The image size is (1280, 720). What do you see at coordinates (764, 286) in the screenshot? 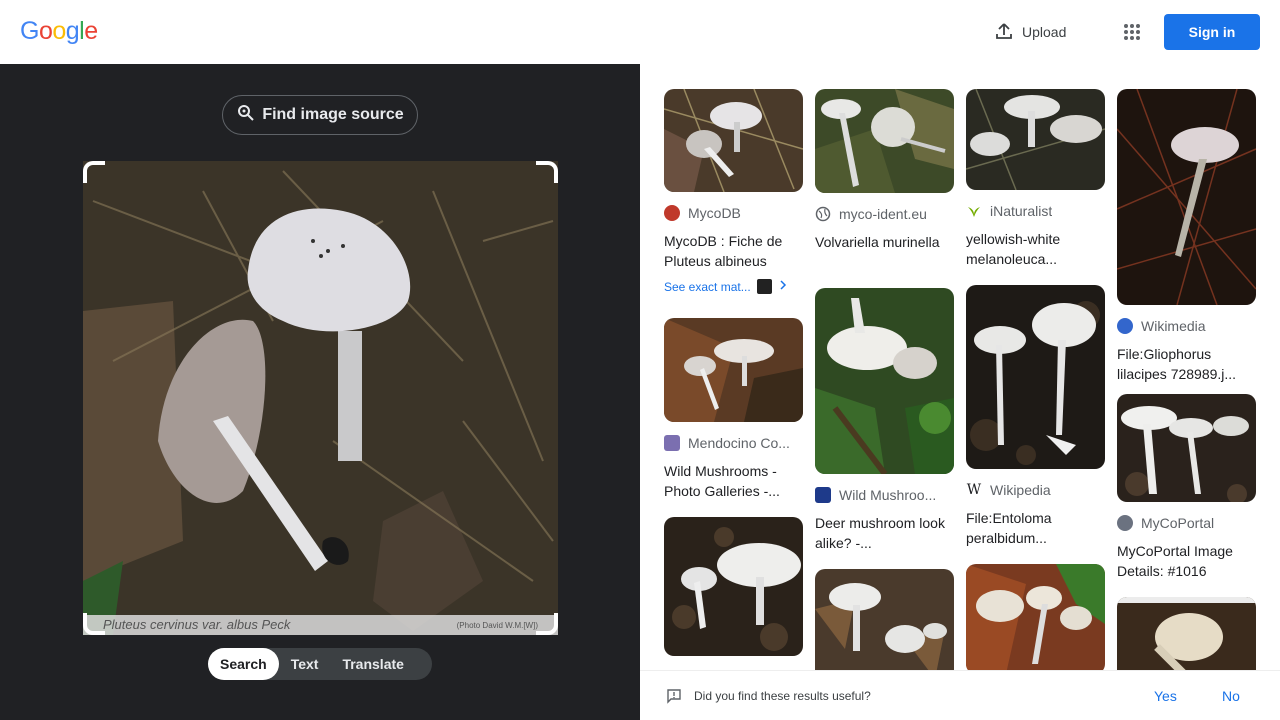
I see `exact-match-thumbnail` at bounding box center [764, 286].